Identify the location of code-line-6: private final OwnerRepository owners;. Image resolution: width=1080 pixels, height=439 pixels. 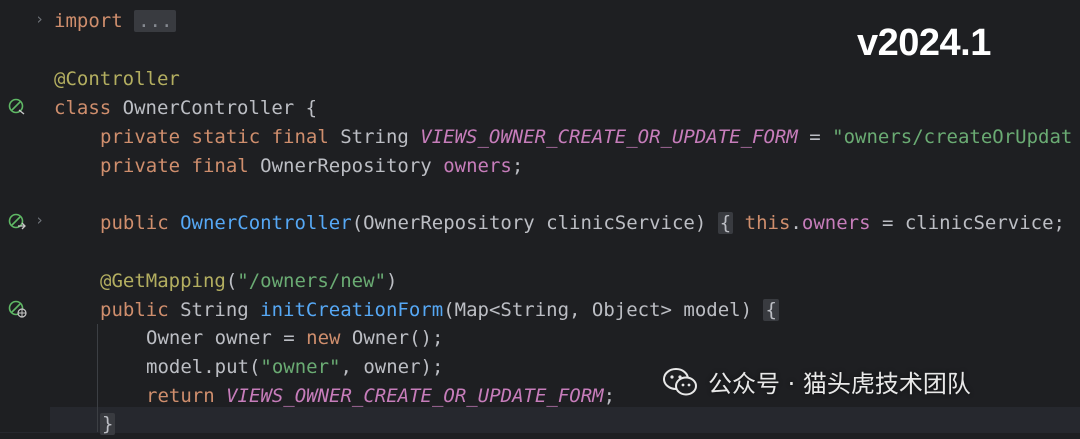
(311, 166).